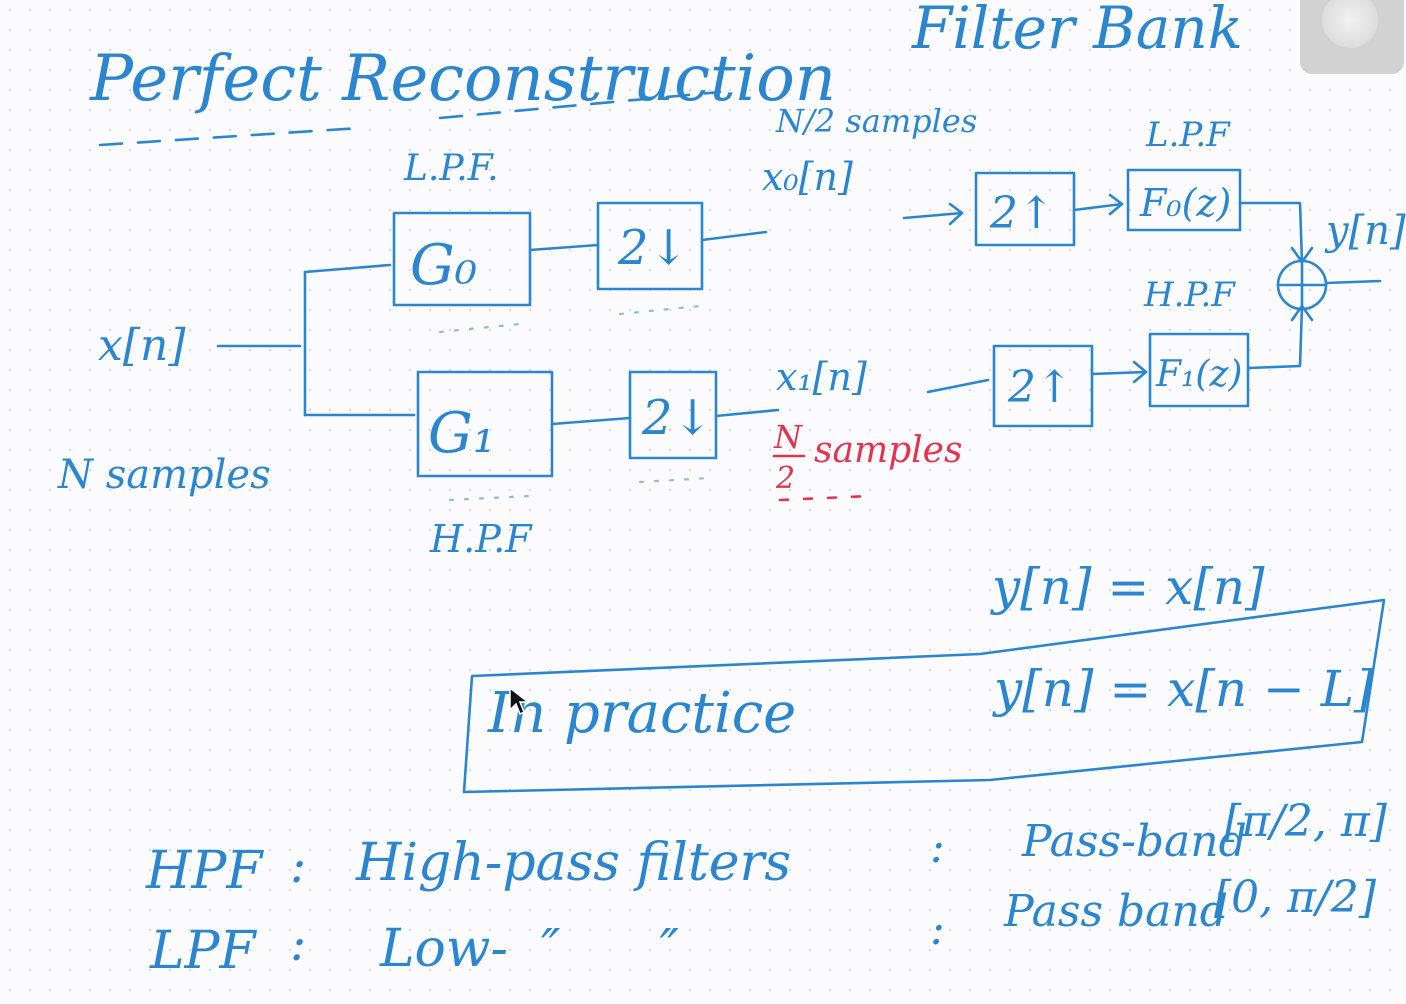 The width and height of the screenshot is (1406, 1004). Describe the element at coordinates (203, 951) in the screenshot. I see `note-lpf-abbr: LPF` at that location.